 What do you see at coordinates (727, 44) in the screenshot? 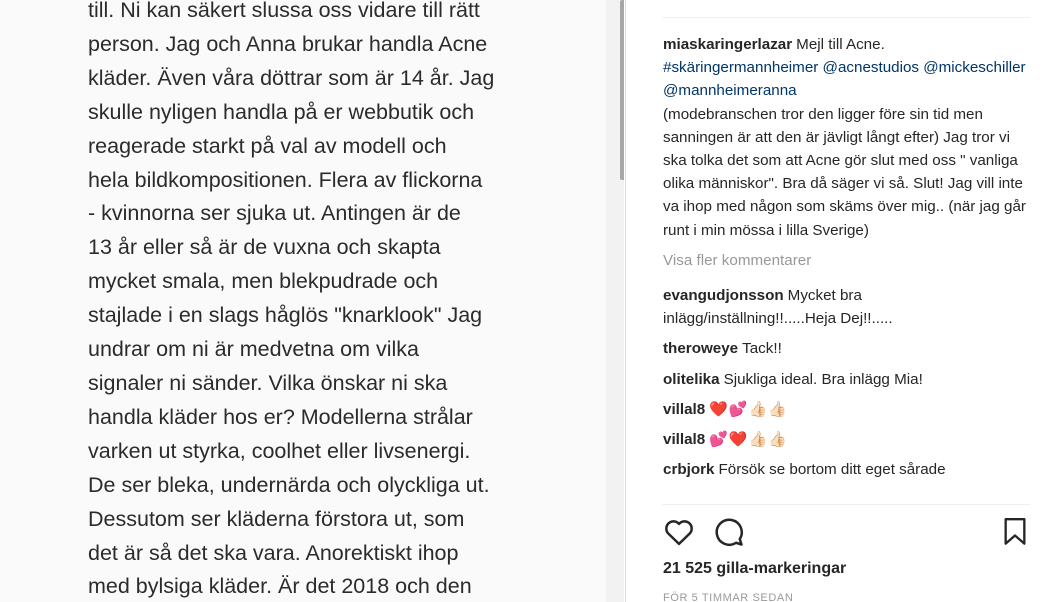
I see `caption-username: miaskaringerlazar` at bounding box center [727, 44].